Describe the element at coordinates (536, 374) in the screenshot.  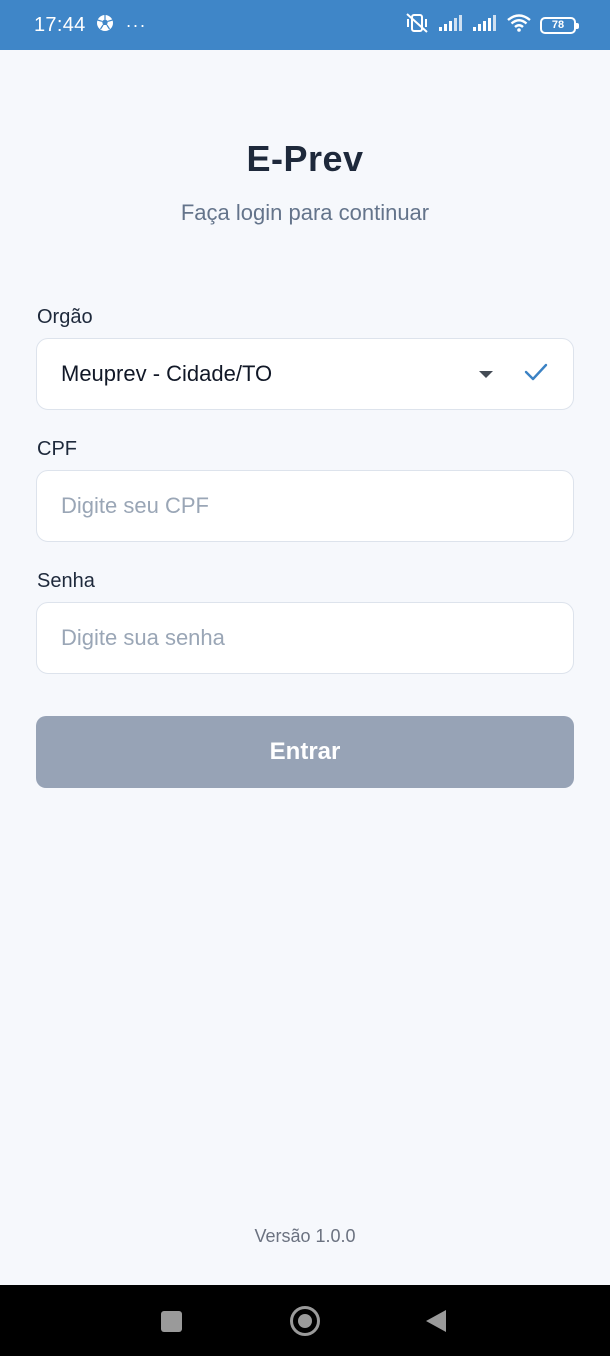
I see `check-icon` at that location.